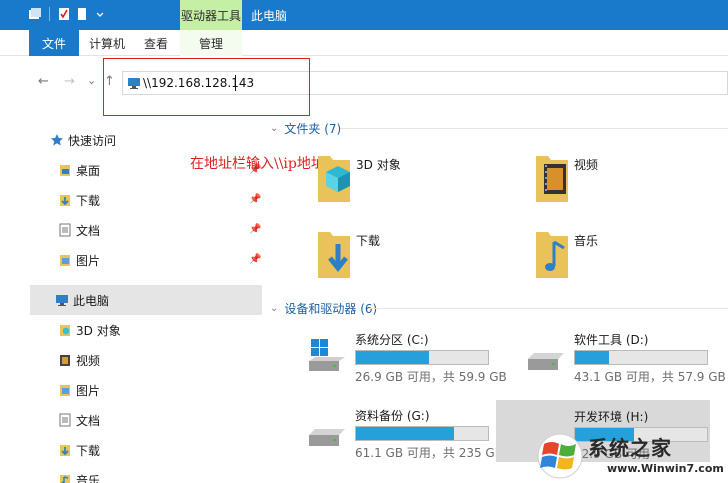 This screenshot has width=728, height=483. I want to click on chevron-down-icon, so click(100, 14).